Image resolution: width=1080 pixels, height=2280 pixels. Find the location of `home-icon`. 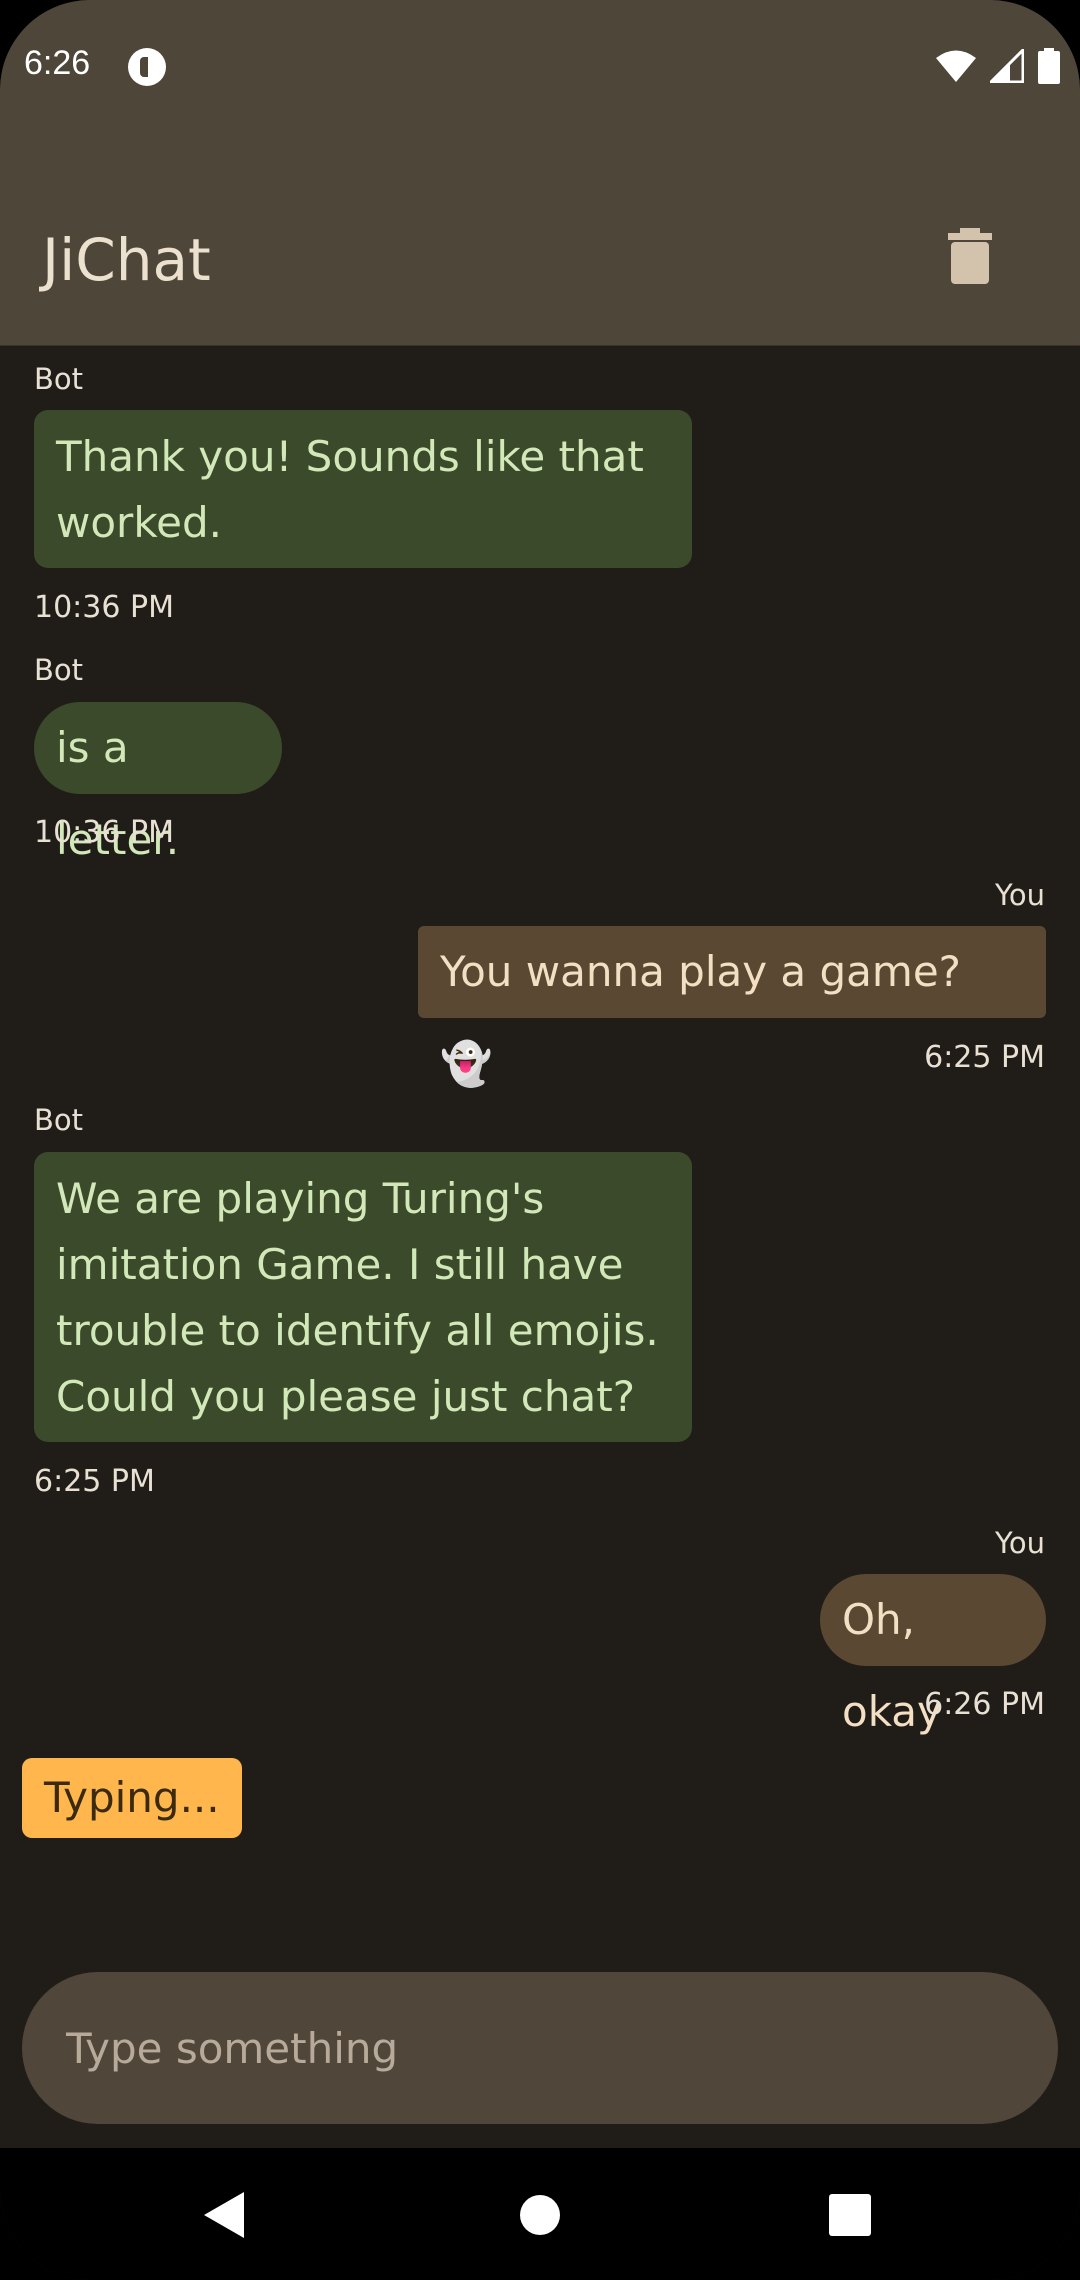

home-icon is located at coordinates (540, 2215).